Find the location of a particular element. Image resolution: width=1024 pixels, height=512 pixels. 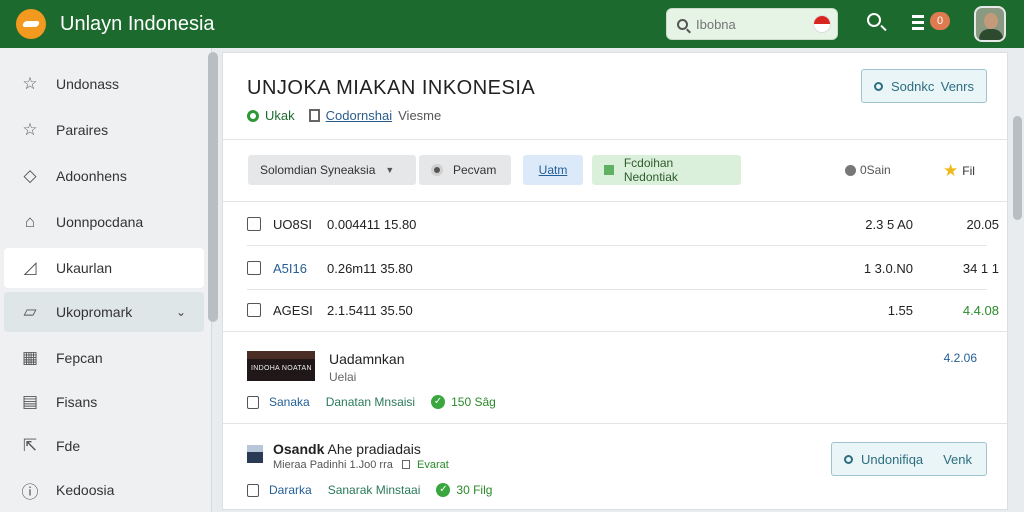

row-code: AGESI is located at coordinates (293, 310).